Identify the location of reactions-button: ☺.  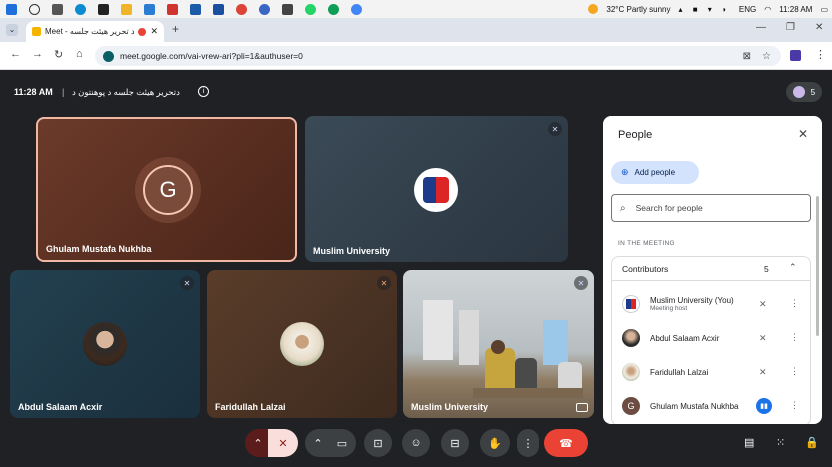
(416, 443).